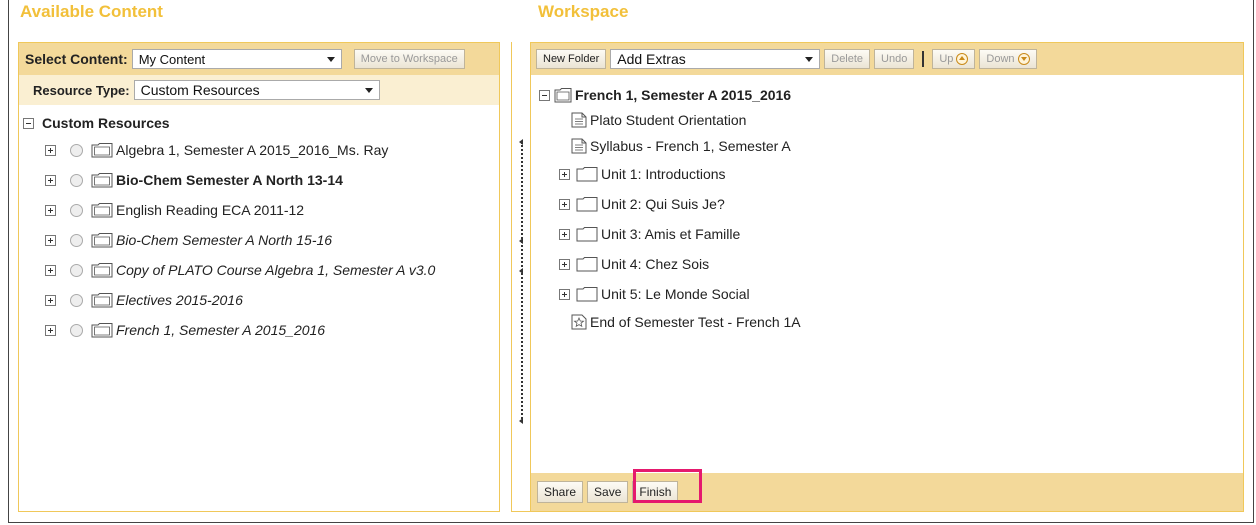 The width and height of the screenshot is (1256, 525). I want to click on panel-splitter, so click(521, 277).